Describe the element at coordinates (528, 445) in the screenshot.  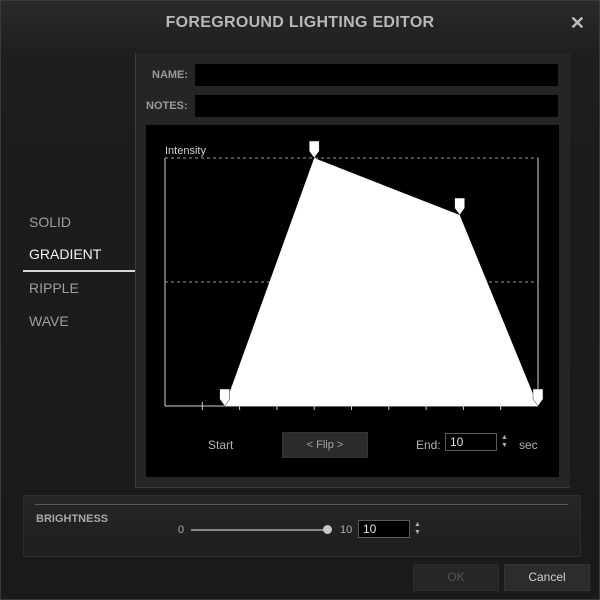
I see `sec-unit-label: sec` at that location.